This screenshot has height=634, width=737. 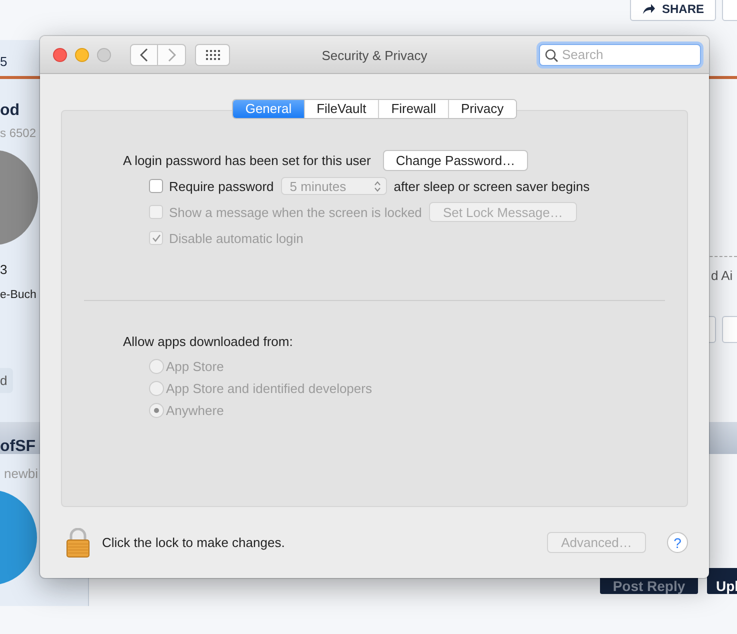 I want to click on tab: General, so click(x=268, y=109).